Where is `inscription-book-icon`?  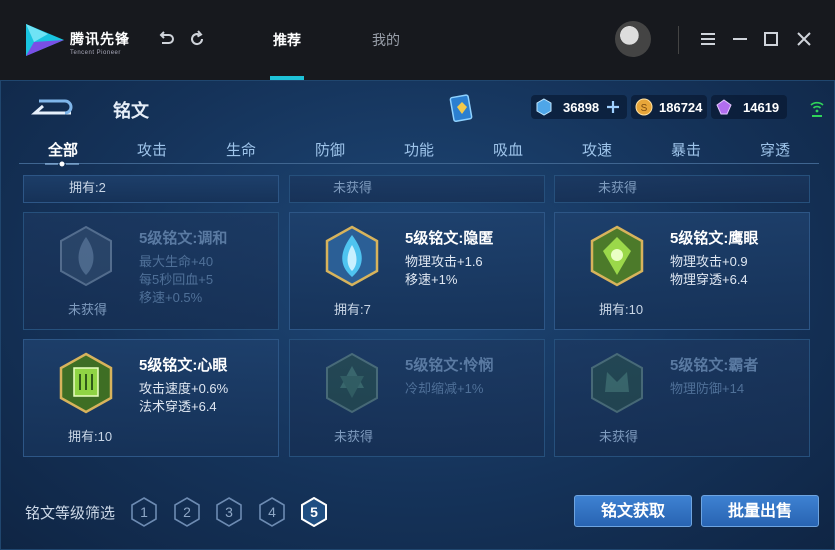 inscription-book-icon is located at coordinates (462, 108).